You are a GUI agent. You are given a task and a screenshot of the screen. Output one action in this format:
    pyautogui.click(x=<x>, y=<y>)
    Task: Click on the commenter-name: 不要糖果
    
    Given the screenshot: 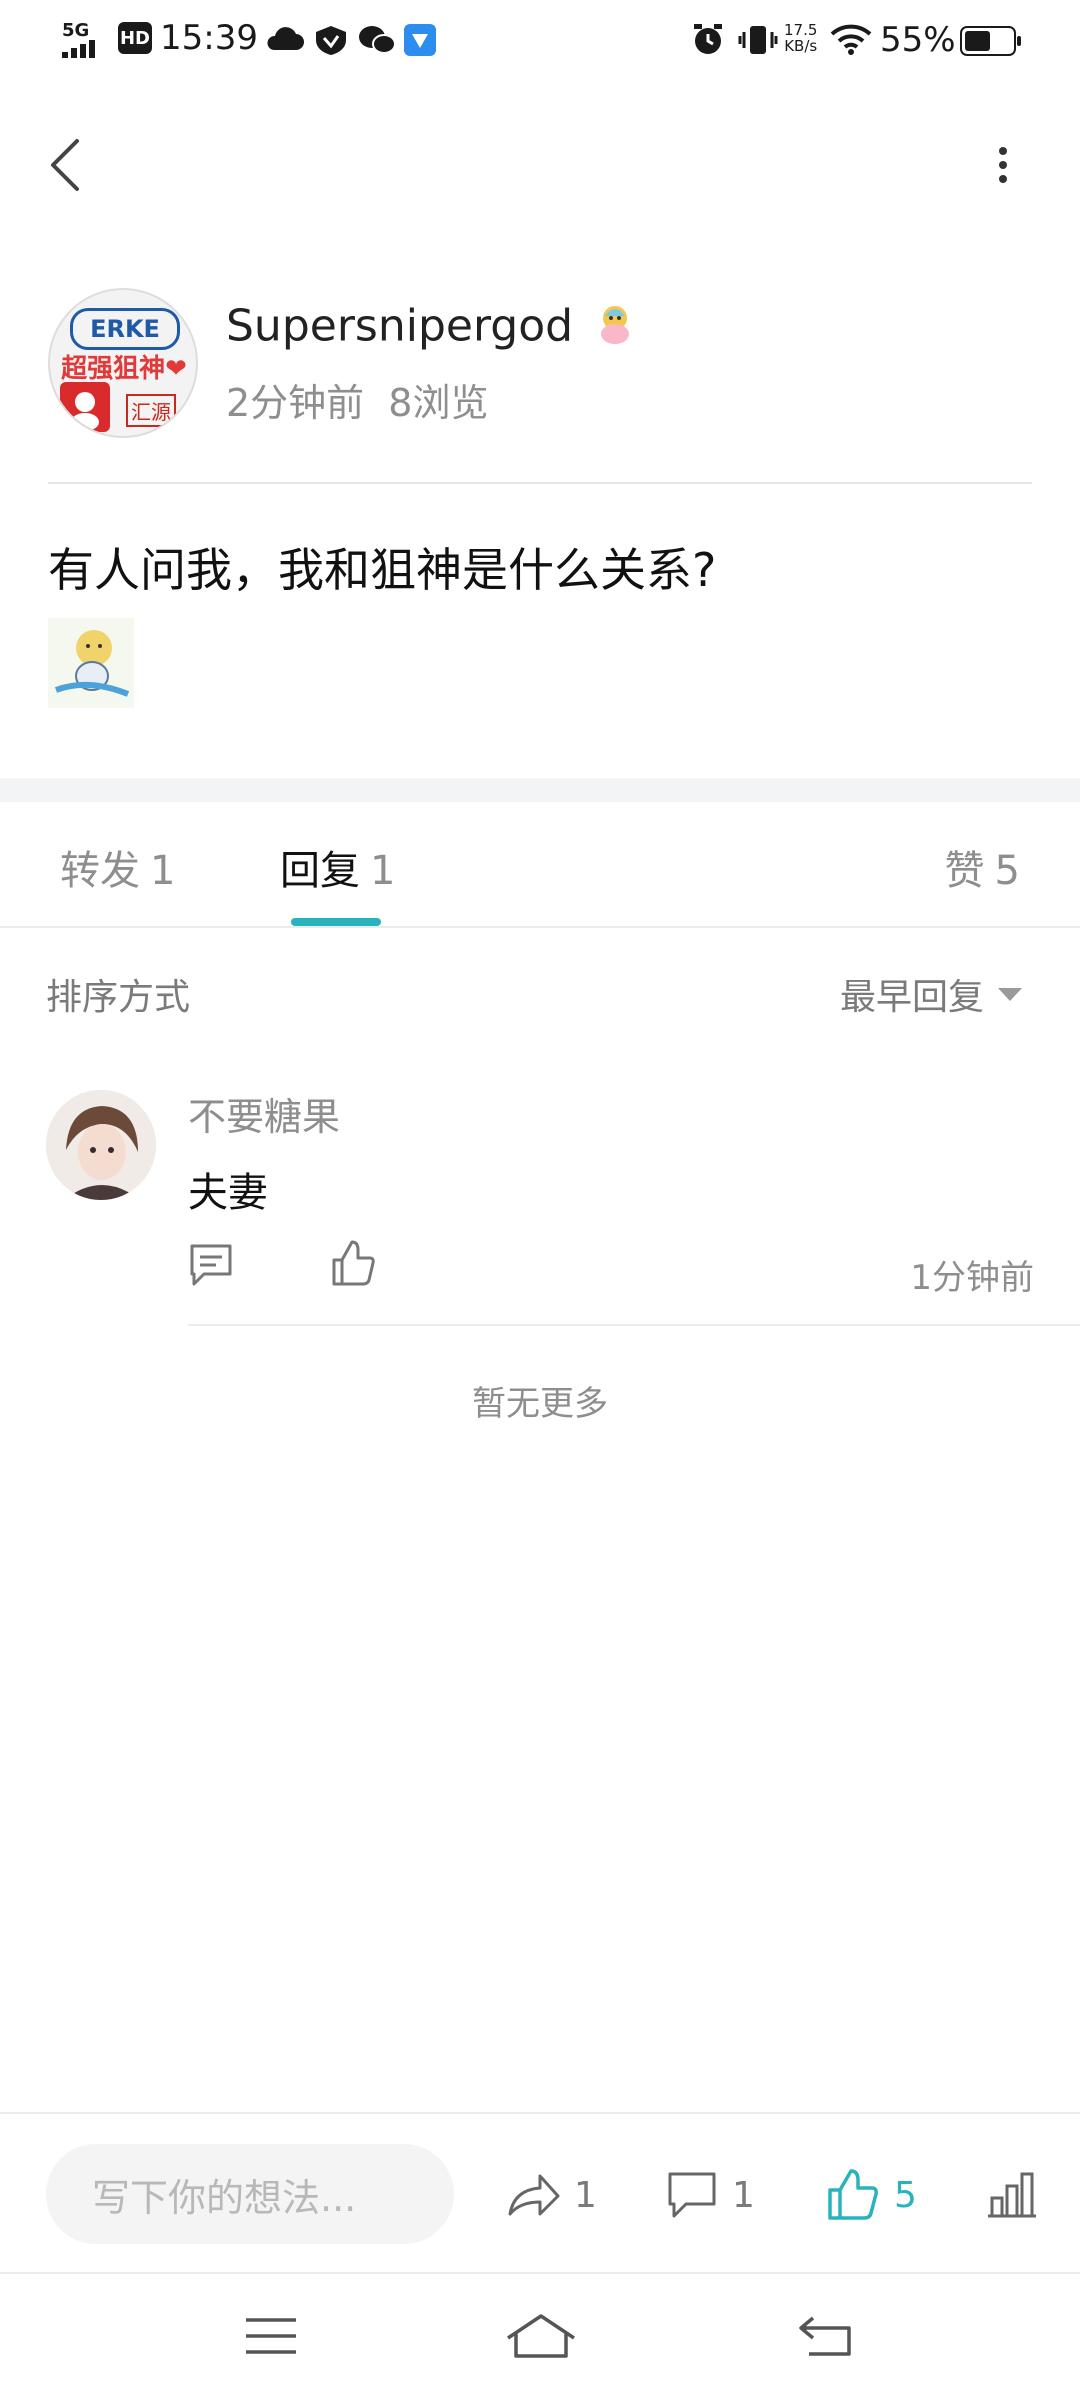 What is the action you would take?
    pyautogui.click(x=264, y=1113)
    